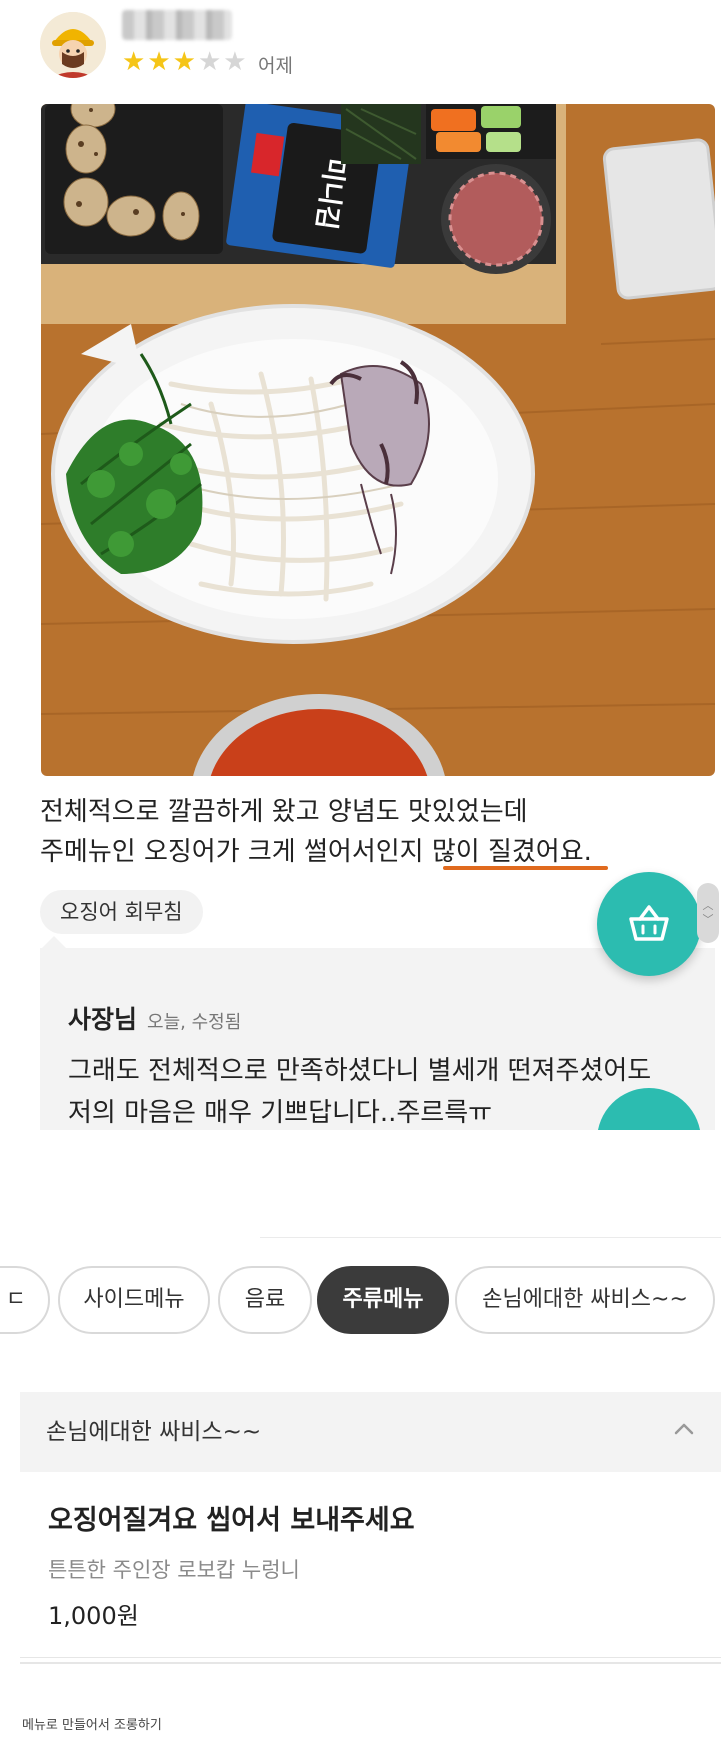 The width and height of the screenshot is (721, 1762). I want to click on chevron-down-icon: ﹀, so click(708, 919).